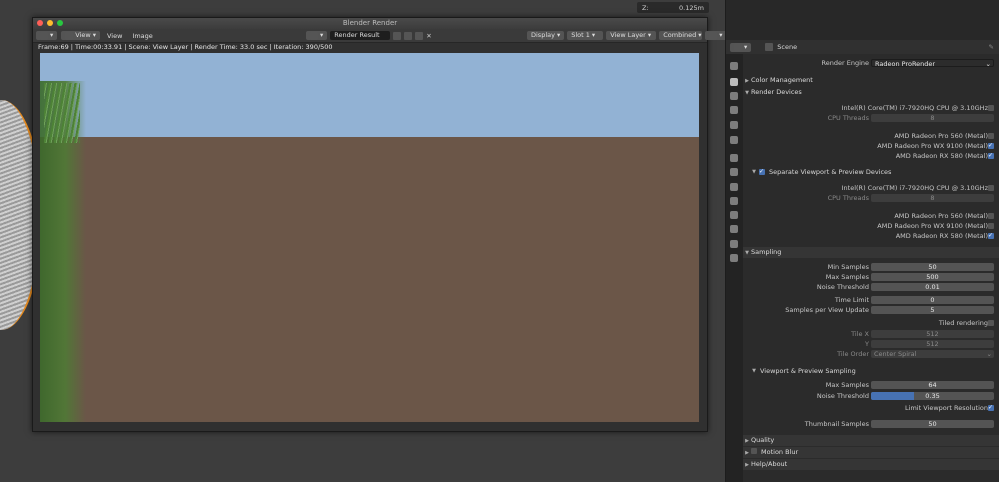 This screenshot has width=999, height=482. I want to click on render-engine-dropdown: Radeon ProRender ⌄, so click(932, 63).